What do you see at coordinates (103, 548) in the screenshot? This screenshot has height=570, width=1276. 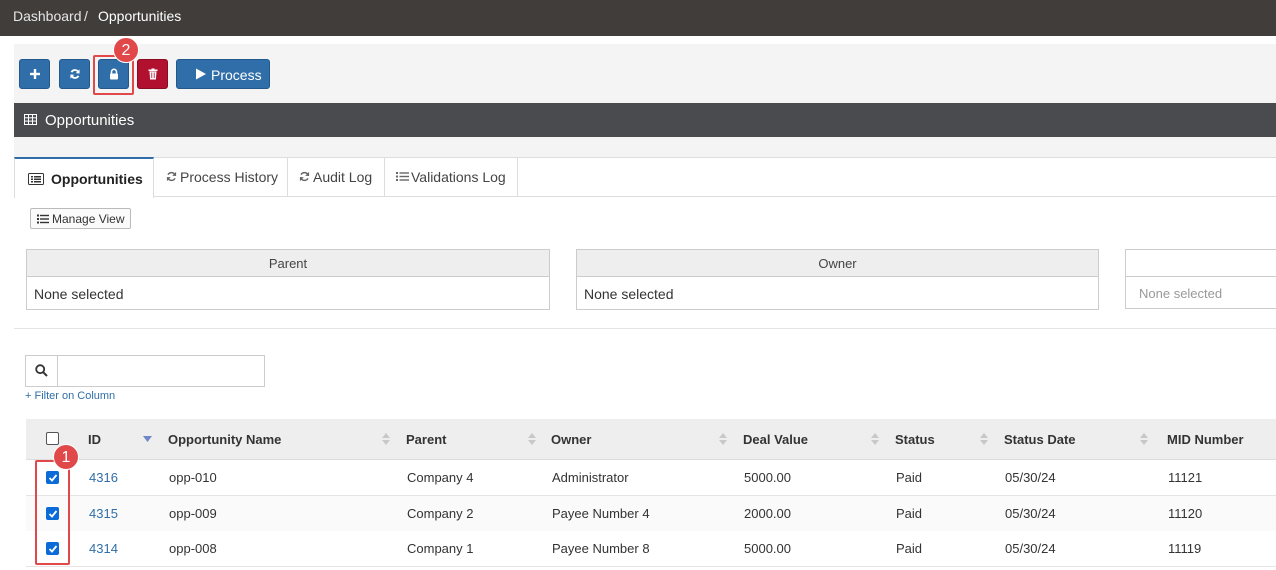 I see `row-id-link: 4314` at bounding box center [103, 548].